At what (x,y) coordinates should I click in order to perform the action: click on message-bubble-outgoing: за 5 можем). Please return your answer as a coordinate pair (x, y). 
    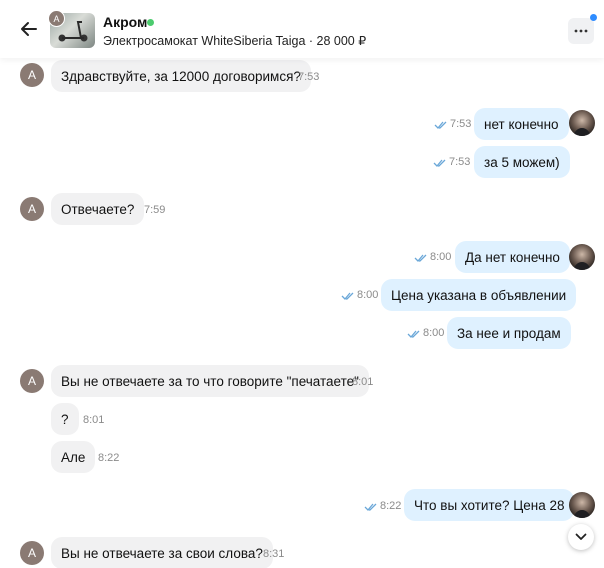
    Looking at the image, I should click on (522, 162).